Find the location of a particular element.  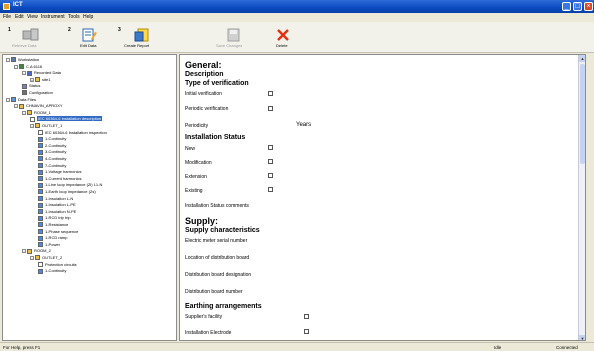

tree-item: - Workstation is located at coordinates (22, 60).